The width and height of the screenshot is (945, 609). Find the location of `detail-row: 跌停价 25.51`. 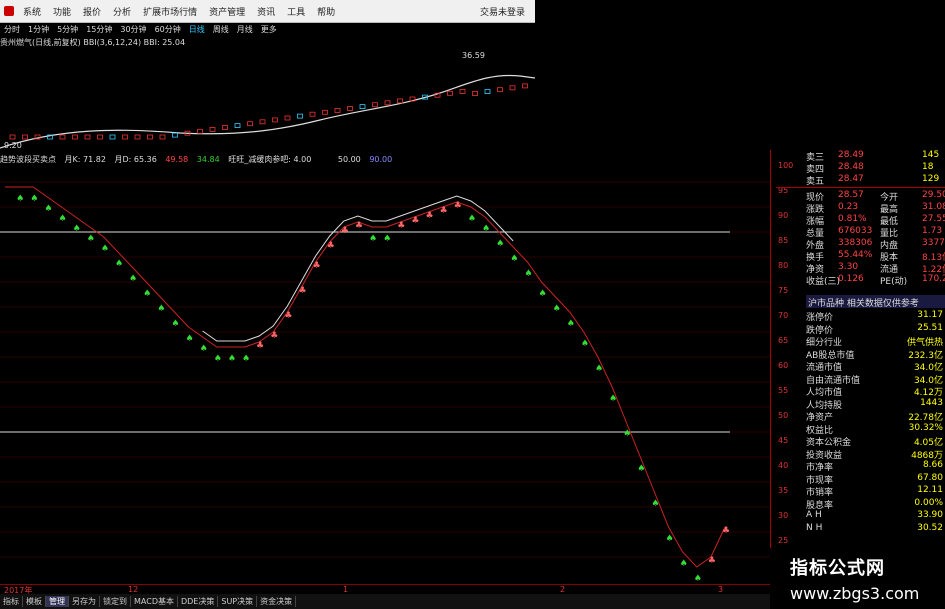

detail-row: 跌停价 25.51 is located at coordinates (860, 329).